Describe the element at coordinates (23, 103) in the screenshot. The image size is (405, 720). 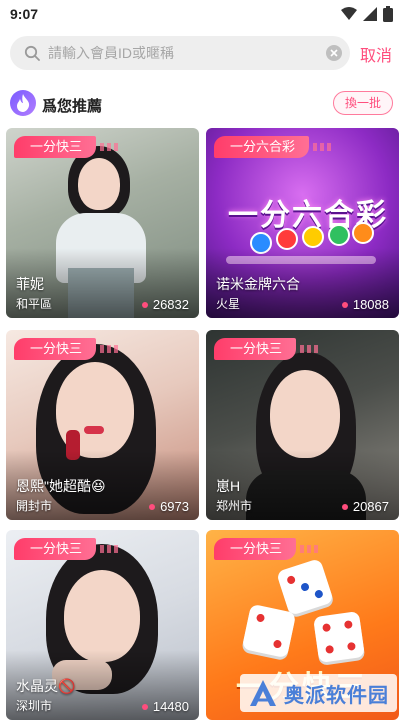
I see `flame-icon` at that location.